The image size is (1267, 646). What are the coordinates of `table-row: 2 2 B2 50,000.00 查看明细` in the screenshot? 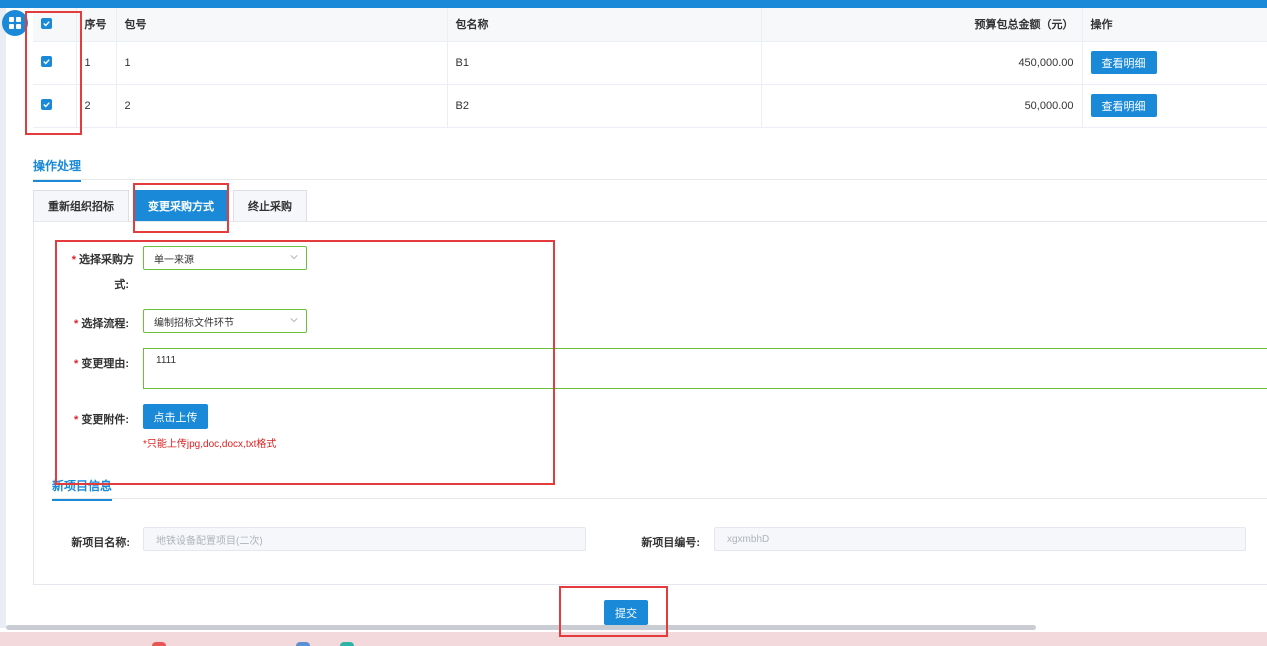 It's located at (650, 106).